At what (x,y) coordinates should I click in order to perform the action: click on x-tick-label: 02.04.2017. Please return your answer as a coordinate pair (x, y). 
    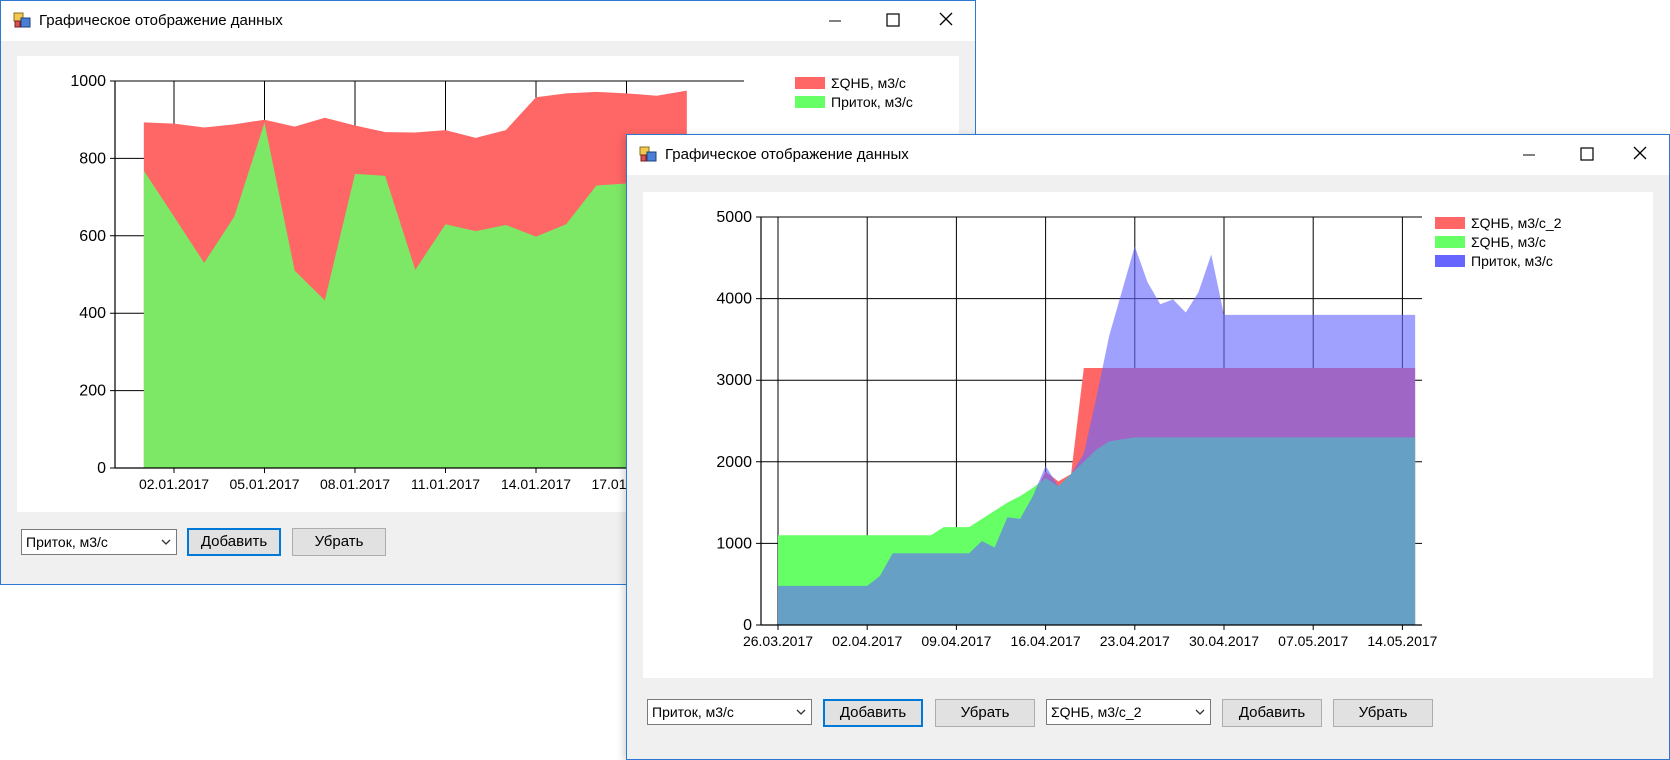
    Looking at the image, I should click on (867, 641).